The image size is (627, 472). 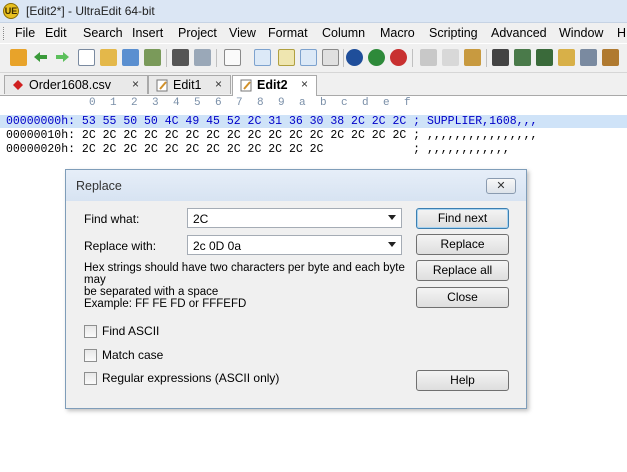 I want to click on file-tabs: Order1608.csv × Edit1 × Edit2 ×, so click(x=313, y=84).